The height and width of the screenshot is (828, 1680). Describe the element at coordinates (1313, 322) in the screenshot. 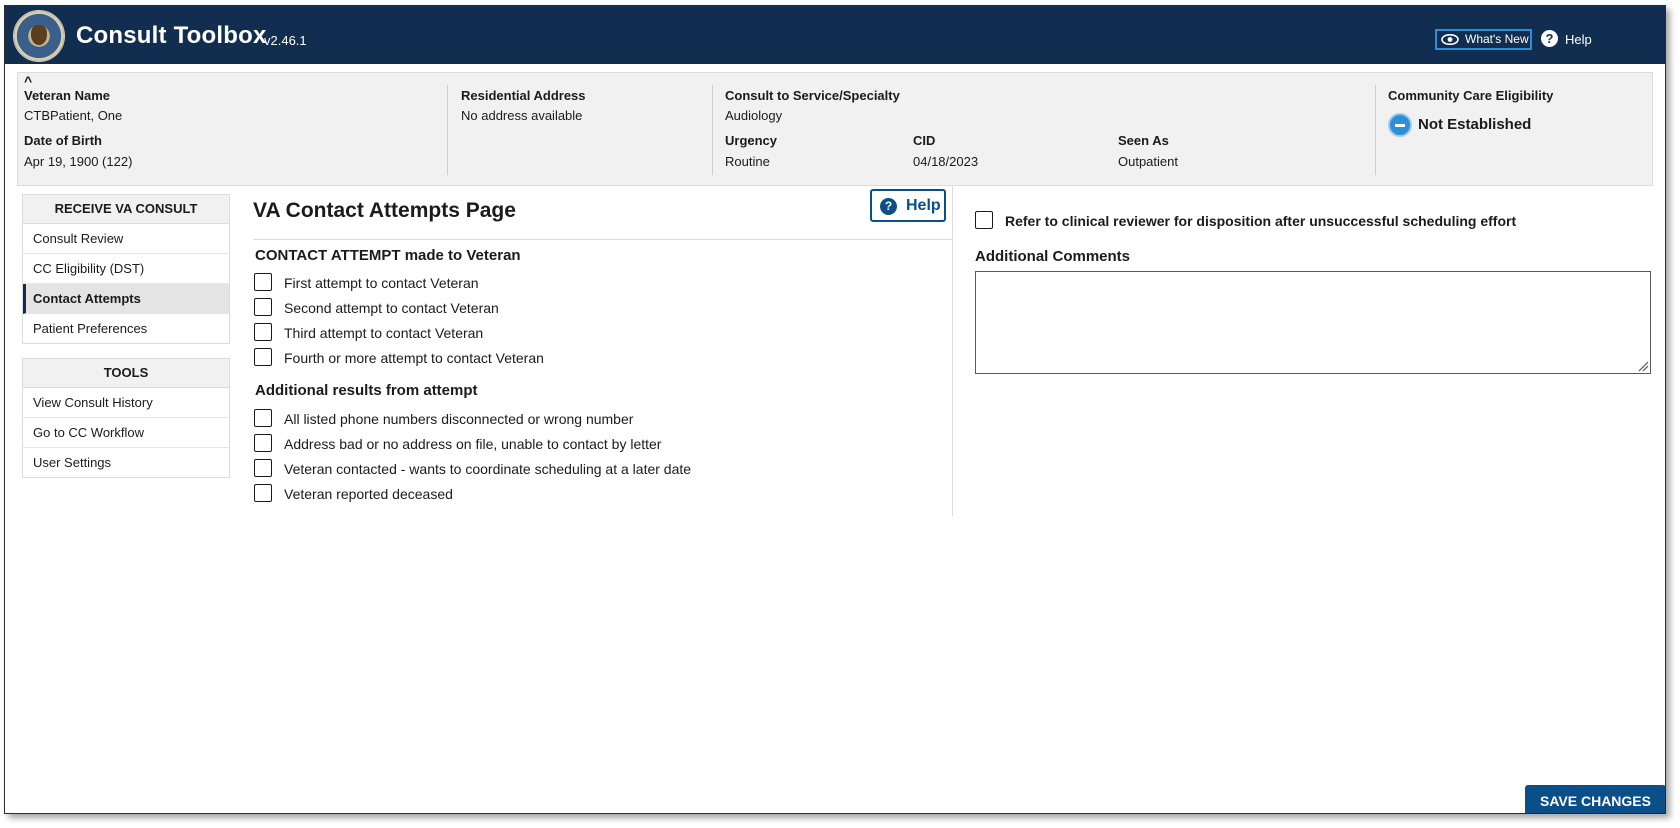

I see `additional-comments-textarea` at that location.